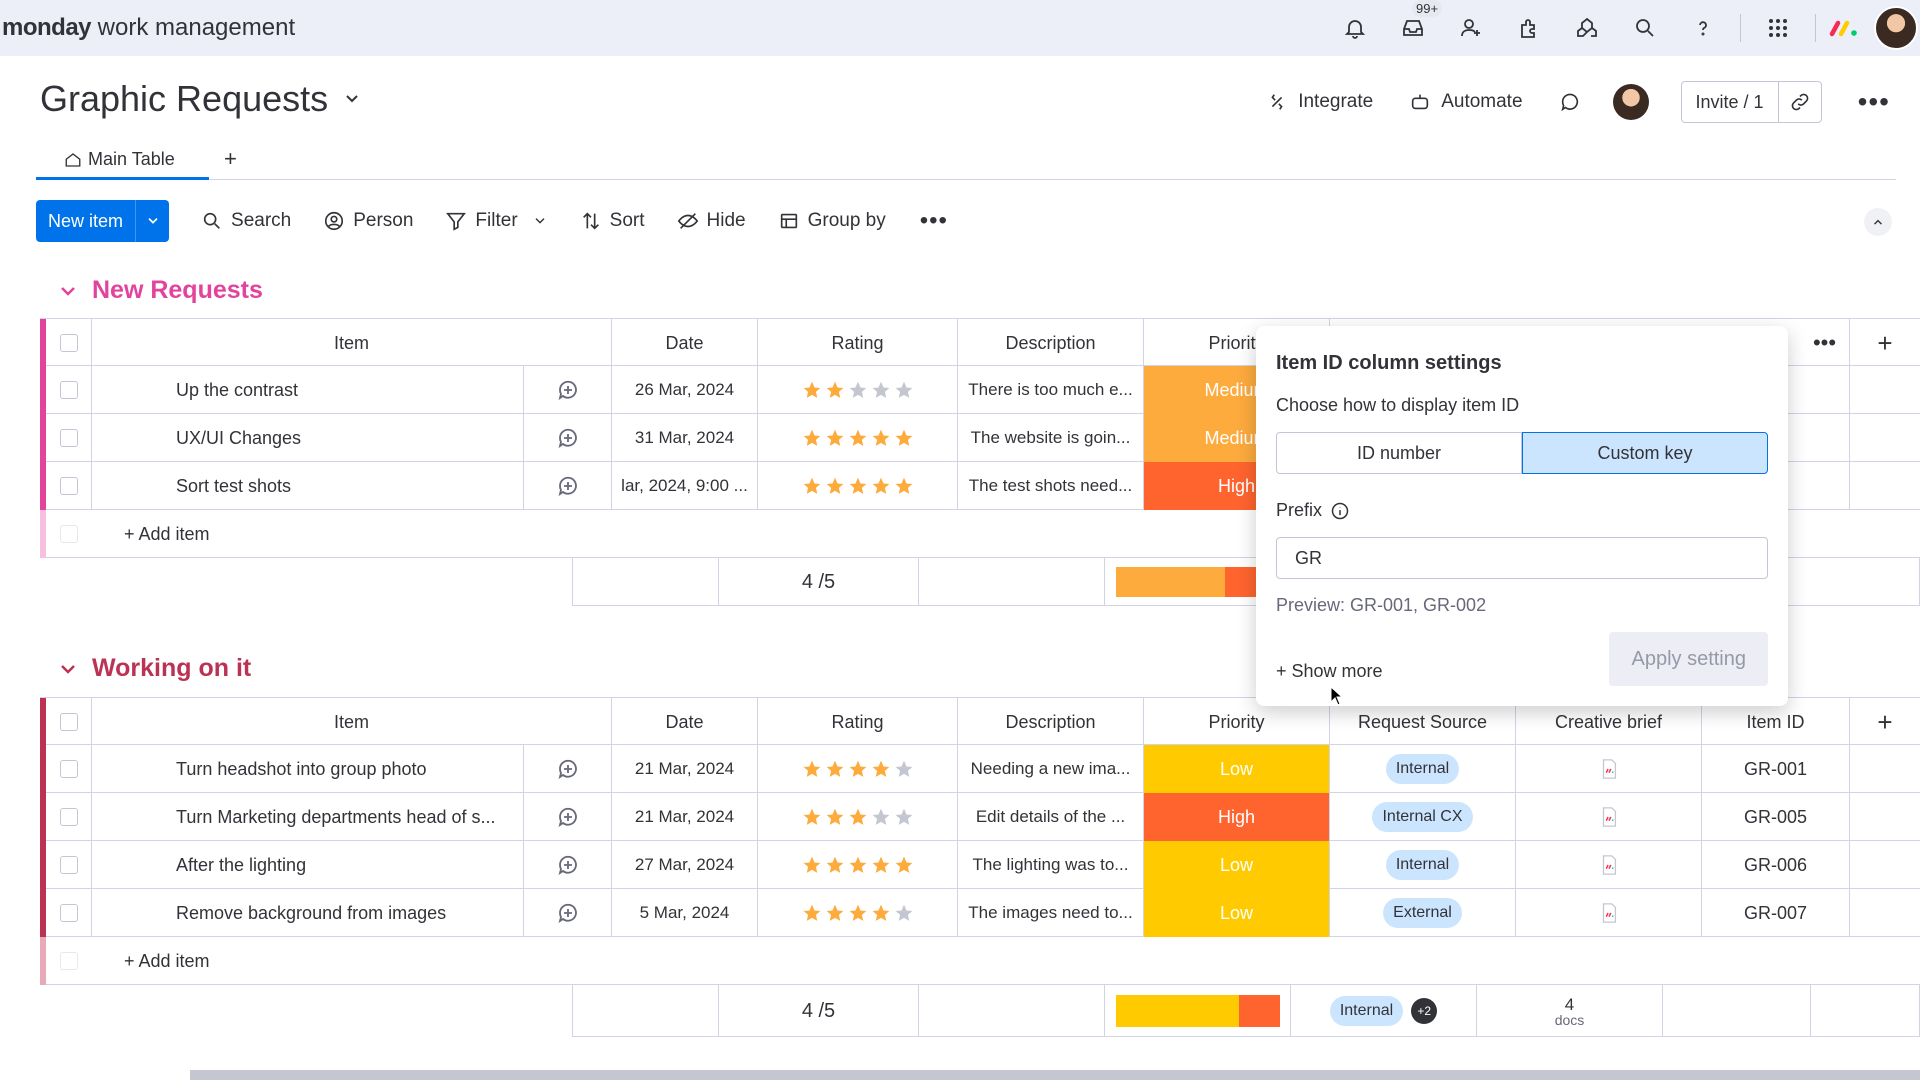  Describe the element at coordinates (1630, 102) in the screenshot. I see `board-owner-avatar` at that location.